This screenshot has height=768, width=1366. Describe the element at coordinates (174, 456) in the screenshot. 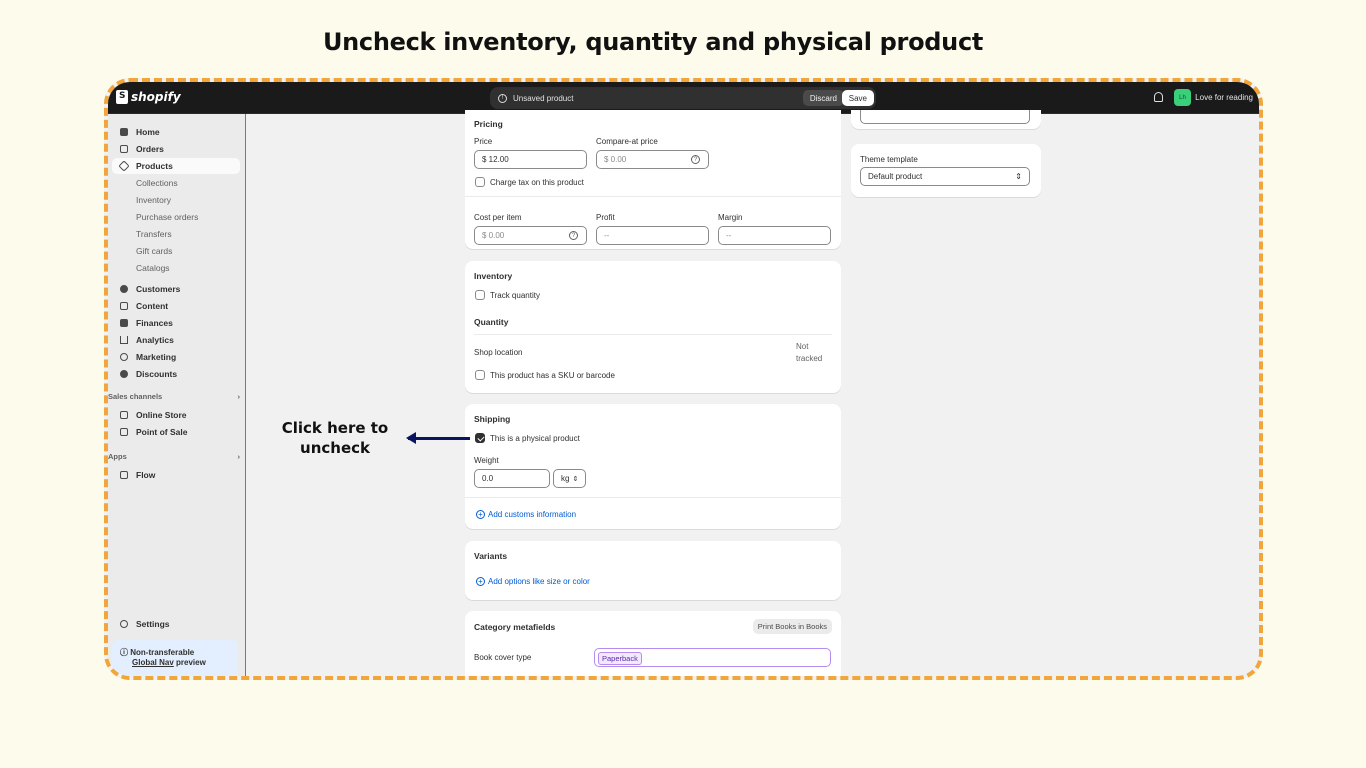

I see `apps-header: Apps ›` at that location.